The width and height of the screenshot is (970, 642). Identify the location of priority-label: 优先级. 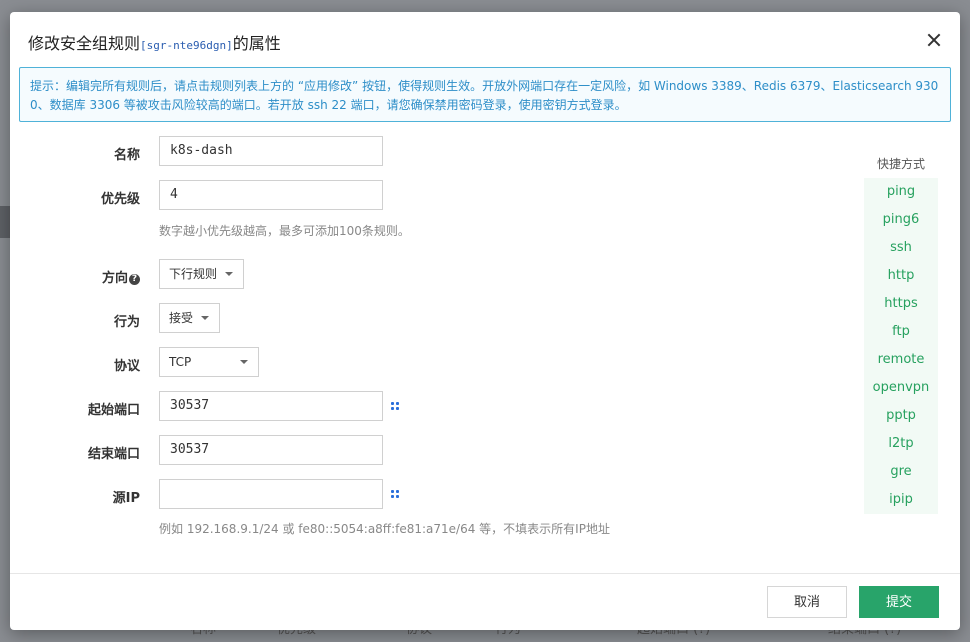
(120, 199).